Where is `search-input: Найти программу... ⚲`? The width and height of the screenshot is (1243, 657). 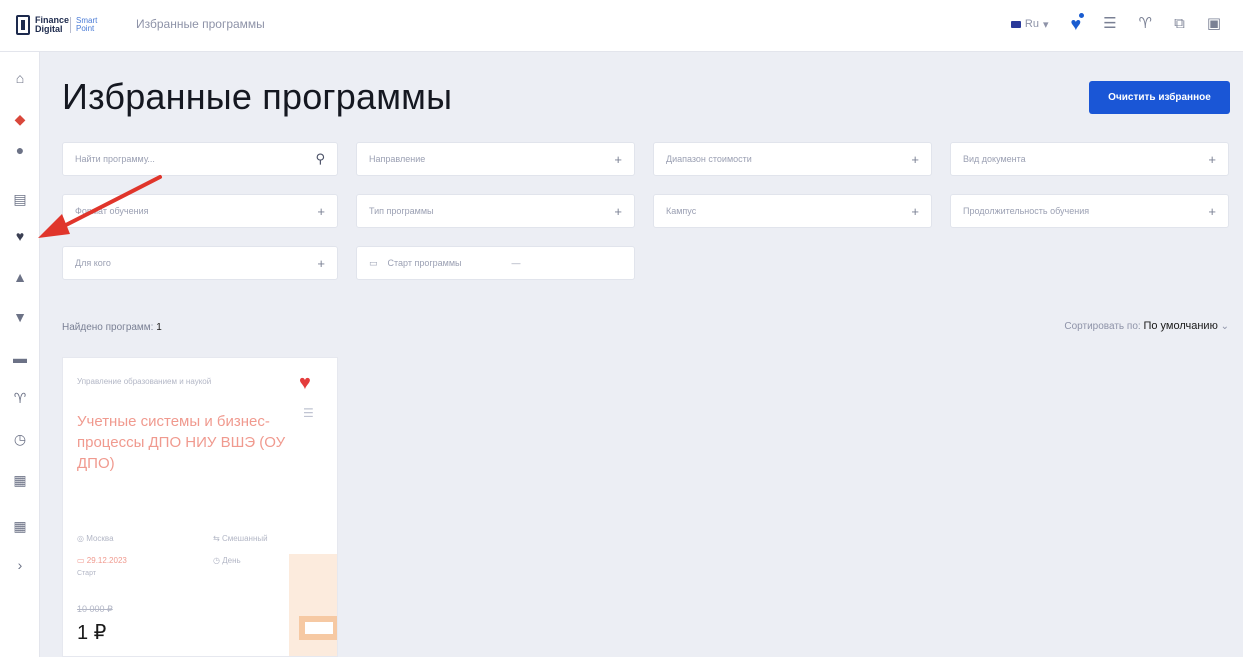 search-input: Найти программу... ⚲ is located at coordinates (200, 159).